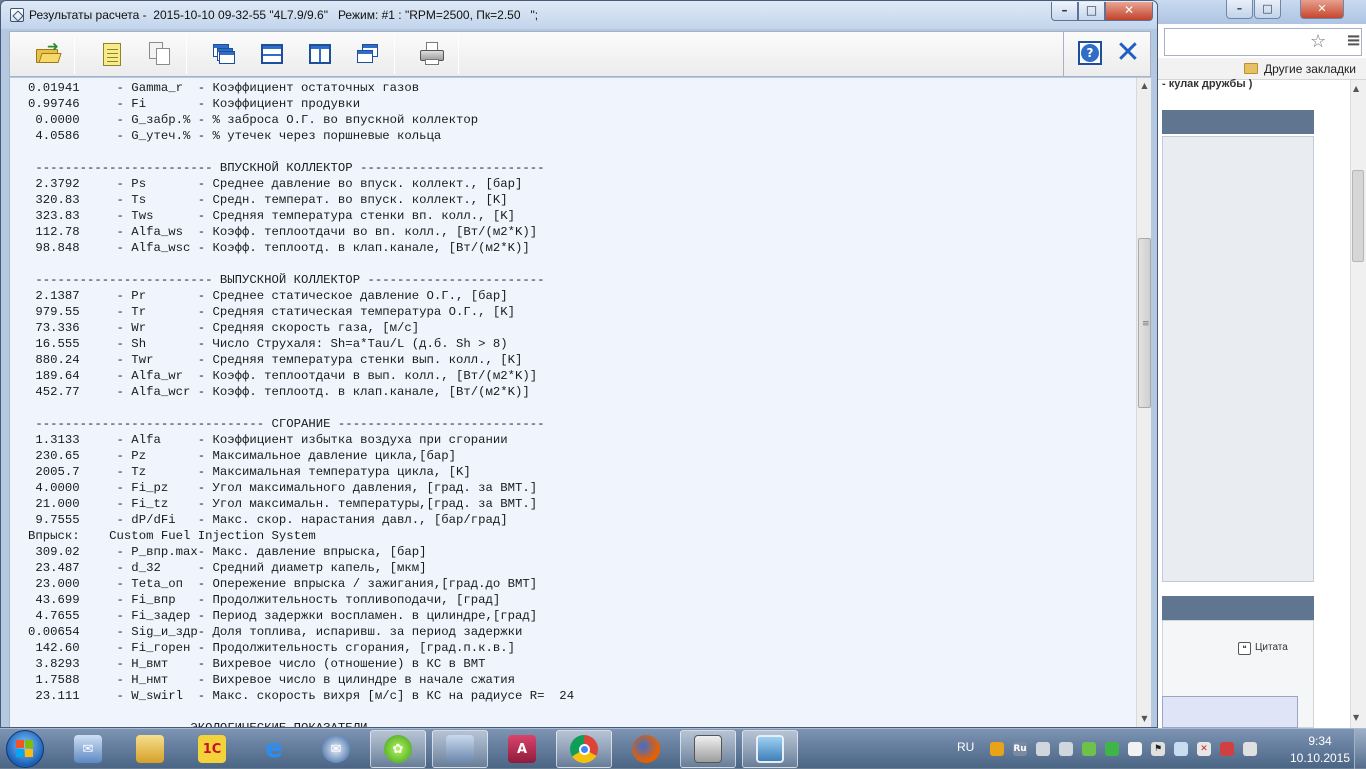 The width and height of the screenshot is (1366, 769). I want to click on browser-address-bar, so click(1263, 42).